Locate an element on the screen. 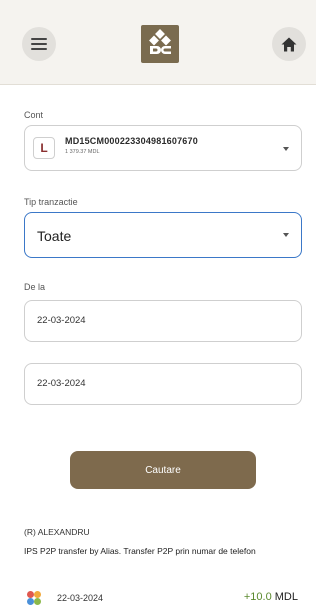 This screenshot has height=608, width=320. home-button is located at coordinates (289, 44).